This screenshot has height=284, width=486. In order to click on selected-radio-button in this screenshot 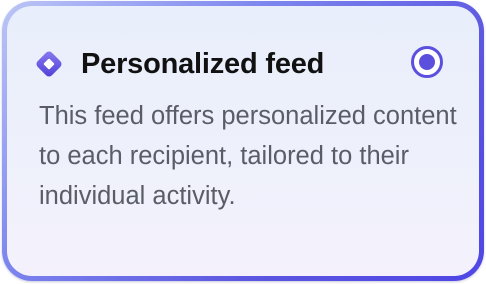, I will do `click(427, 62)`.